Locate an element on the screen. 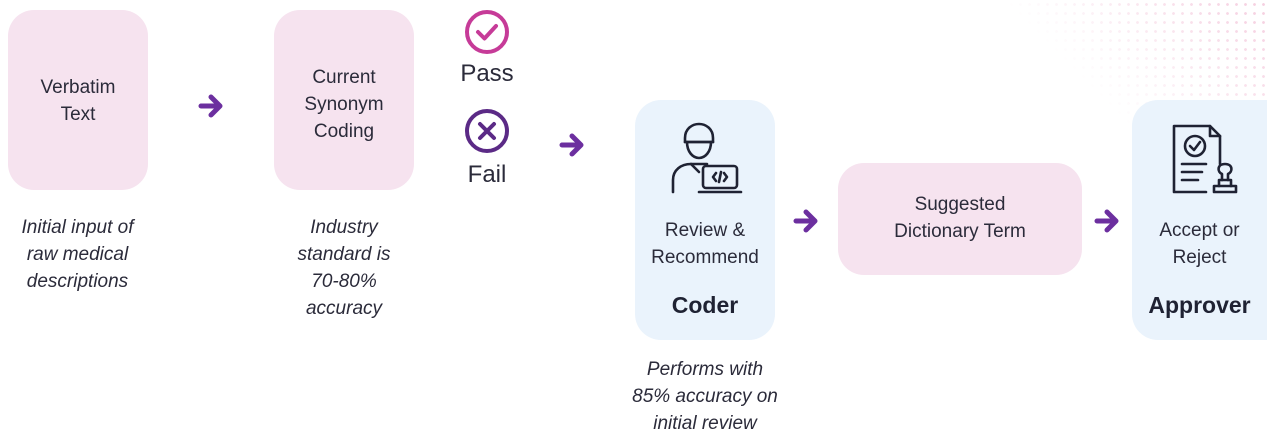 Image resolution: width=1267 pixels, height=437 pixels. step-suggested-label: Suggested Dictionary Term is located at coordinates (960, 218).